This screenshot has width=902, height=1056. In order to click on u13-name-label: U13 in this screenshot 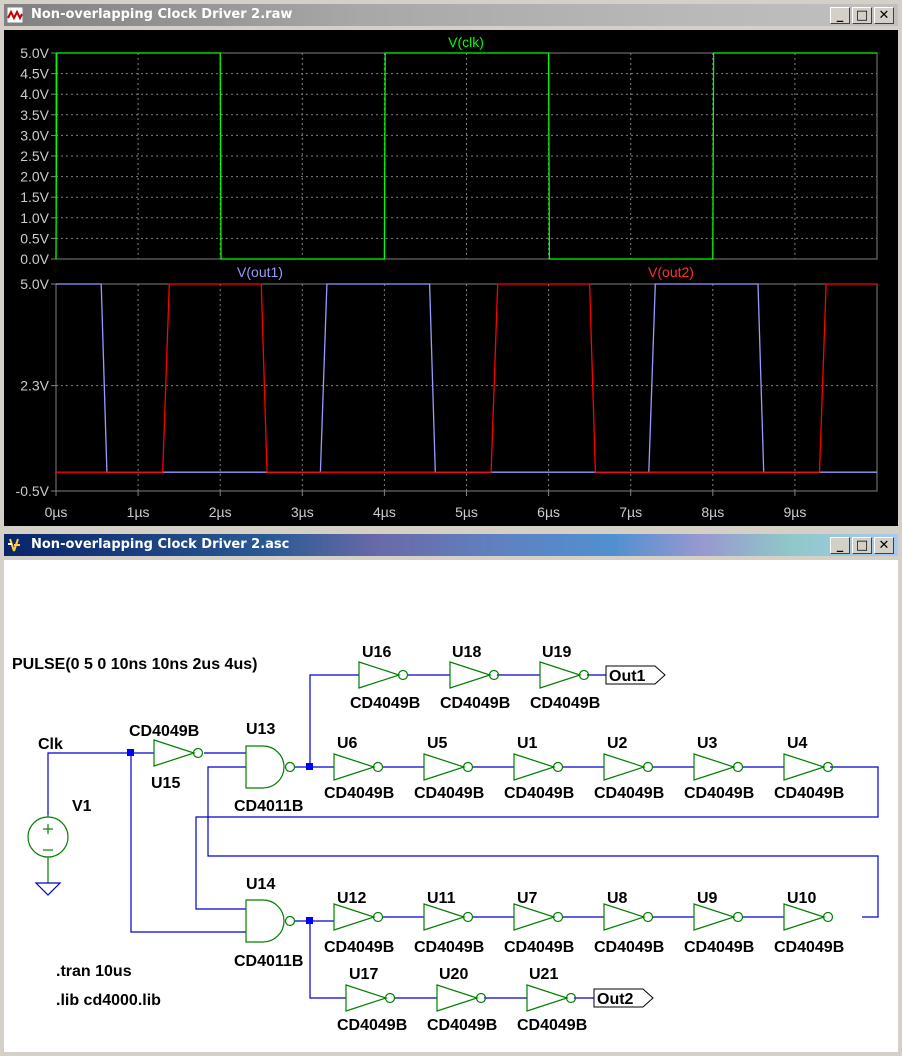, I will do `click(260, 729)`.